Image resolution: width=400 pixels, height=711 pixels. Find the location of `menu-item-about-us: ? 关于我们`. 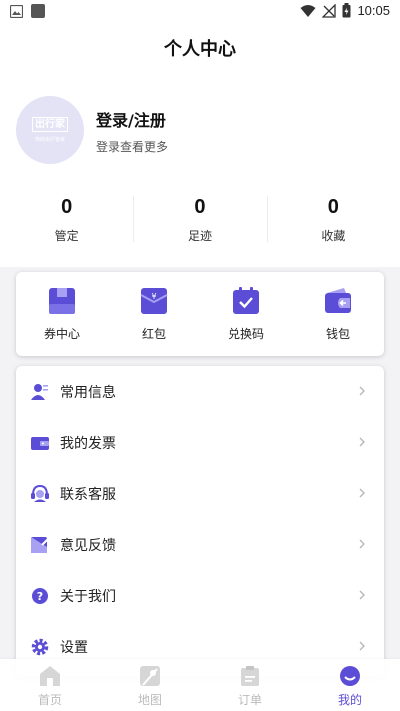

menu-item-about-us: ? 关于我们 is located at coordinates (200, 595).